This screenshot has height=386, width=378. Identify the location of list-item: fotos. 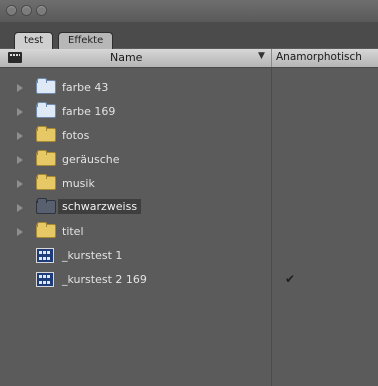
(135, 136).